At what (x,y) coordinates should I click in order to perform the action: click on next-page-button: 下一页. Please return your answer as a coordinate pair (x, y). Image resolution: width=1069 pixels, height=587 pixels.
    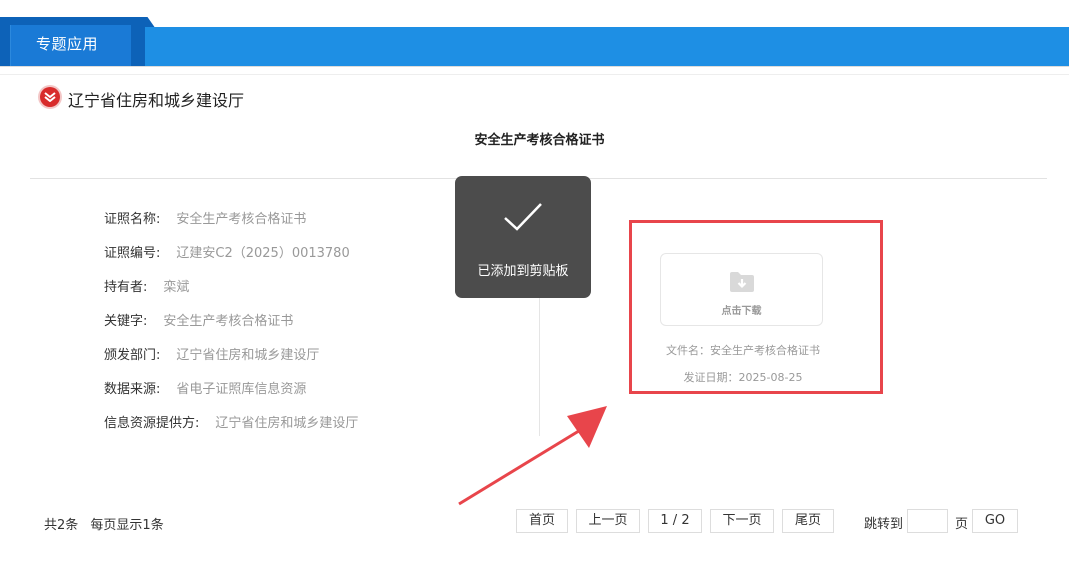
    Looking at the image, I should click on (742, 521).